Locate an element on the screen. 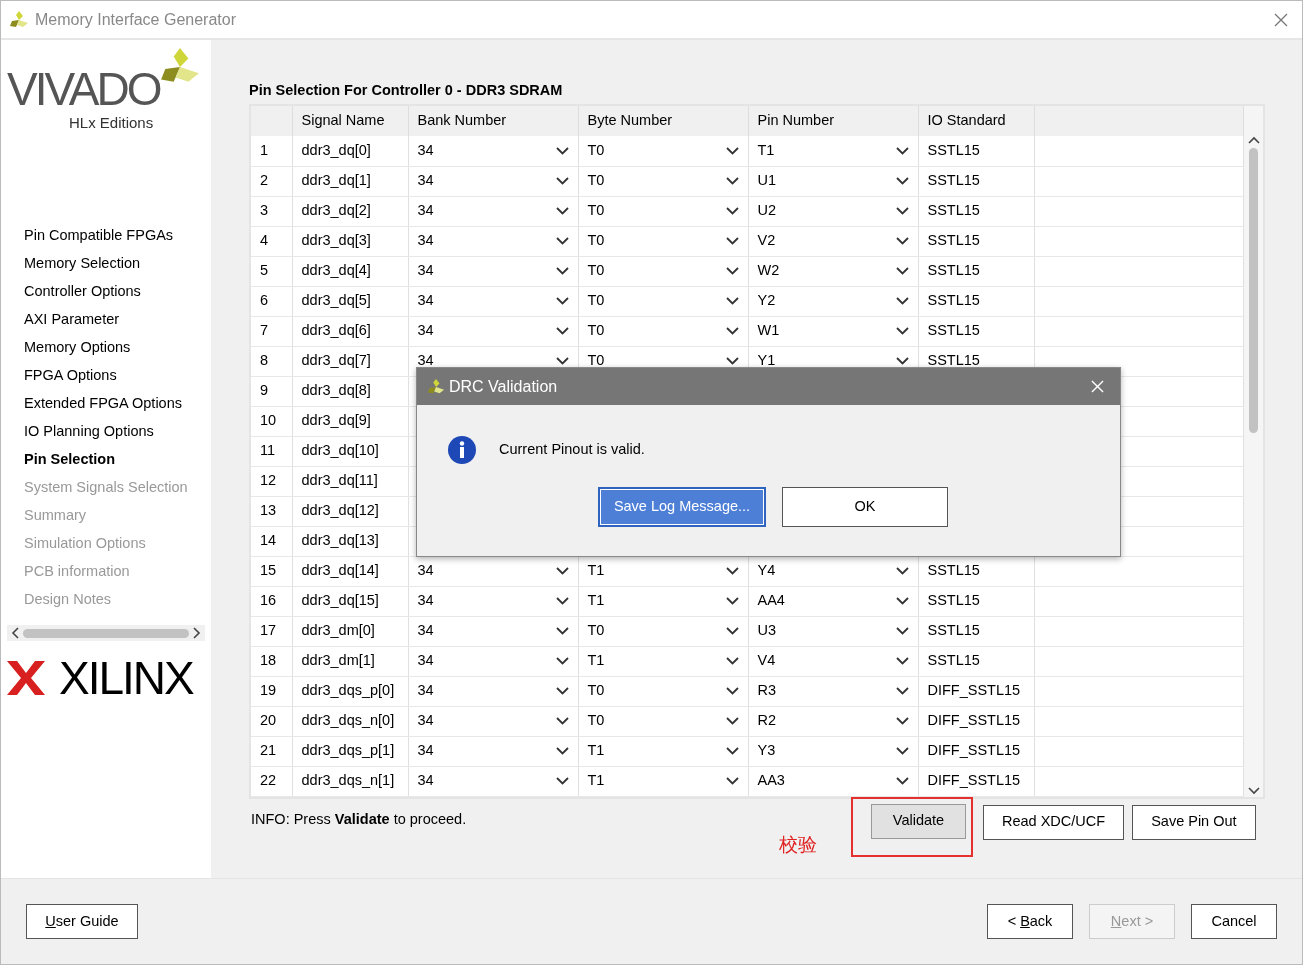 This screenshot has width=1303, height=965. scroll-thumb is located at coordinates (1253, 290).